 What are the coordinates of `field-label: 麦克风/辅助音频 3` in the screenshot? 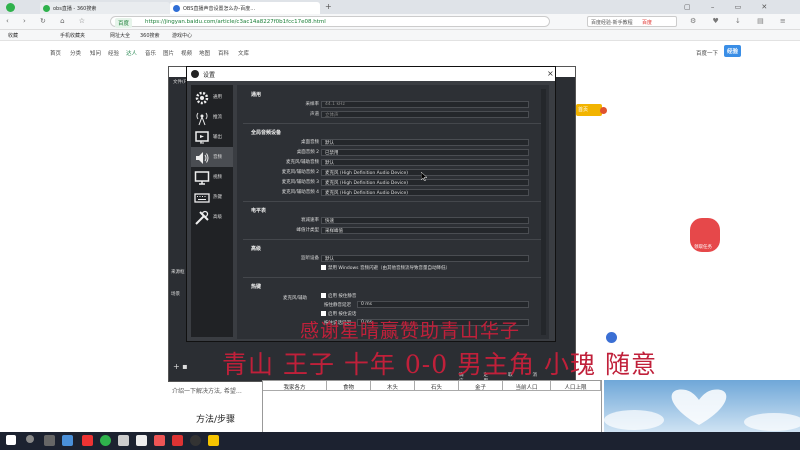 It's located at (300, 182).